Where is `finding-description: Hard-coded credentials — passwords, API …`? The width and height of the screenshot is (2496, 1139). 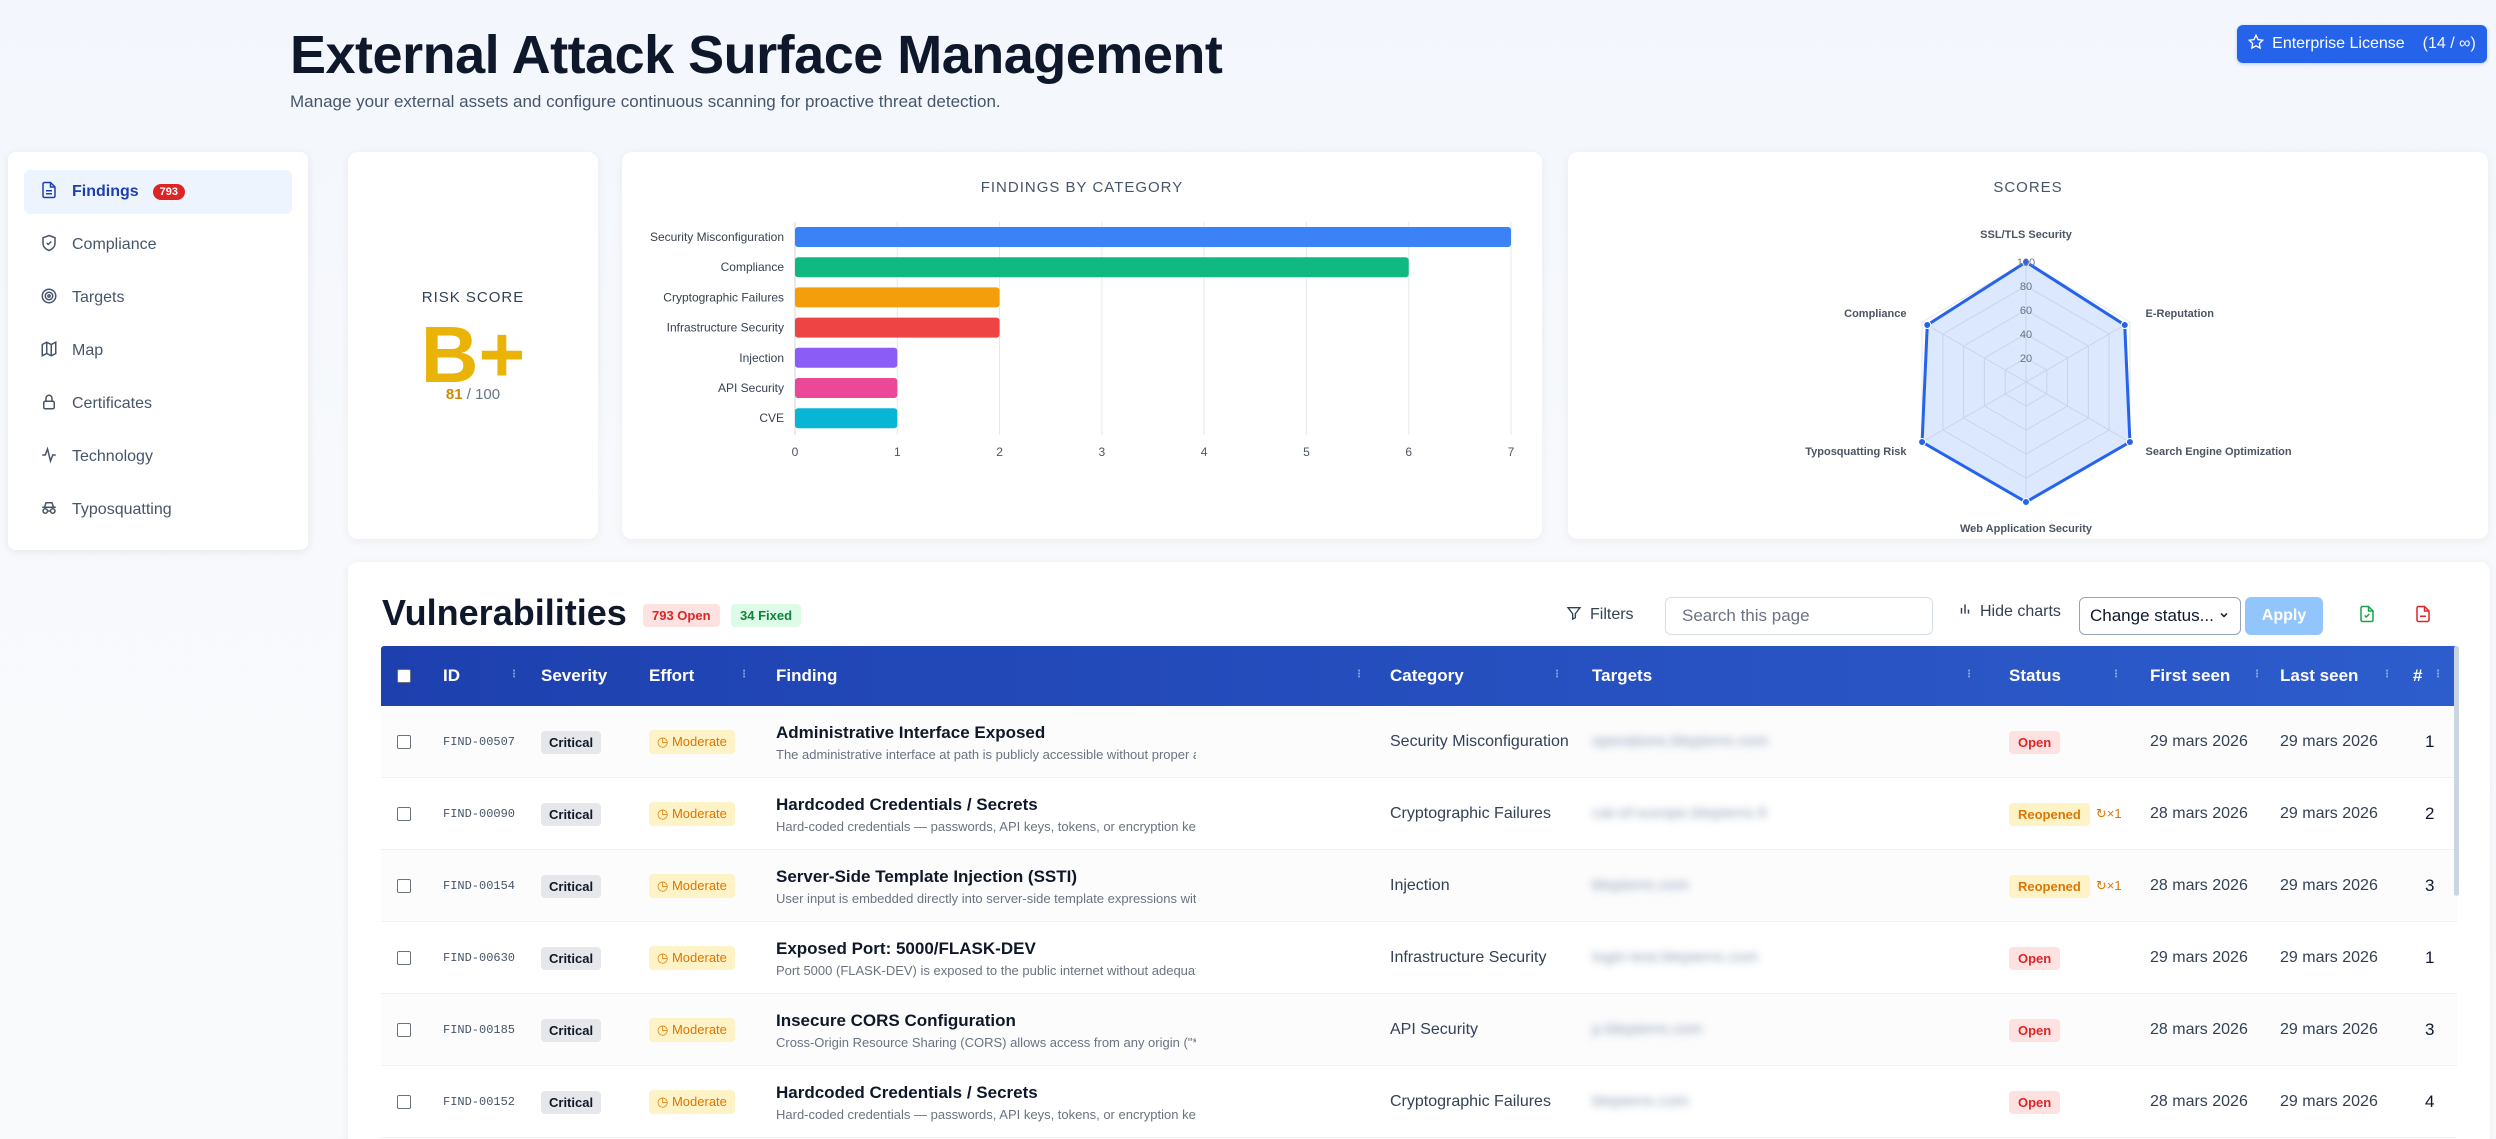 finding-description: Hard-coded credentials — passwords, API … is located at coordinates (986, 826).